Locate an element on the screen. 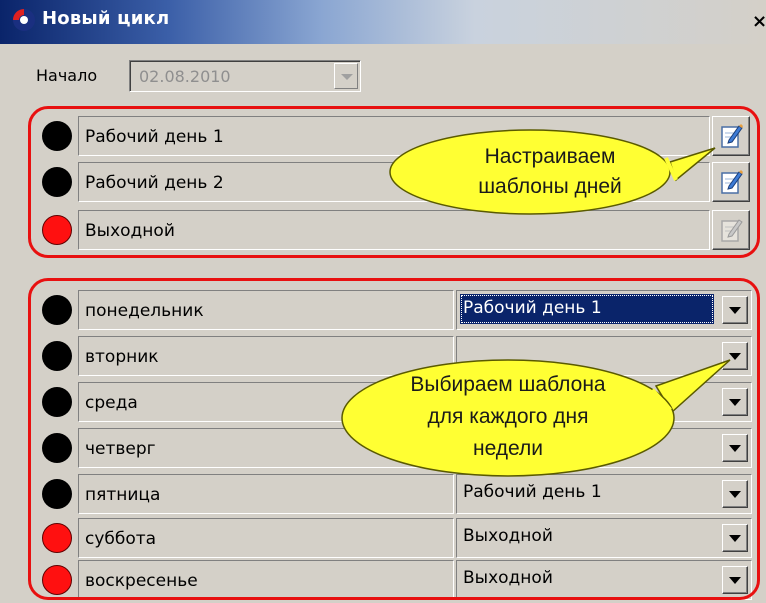  day-name: суббота is located at coordinates (266, 538).